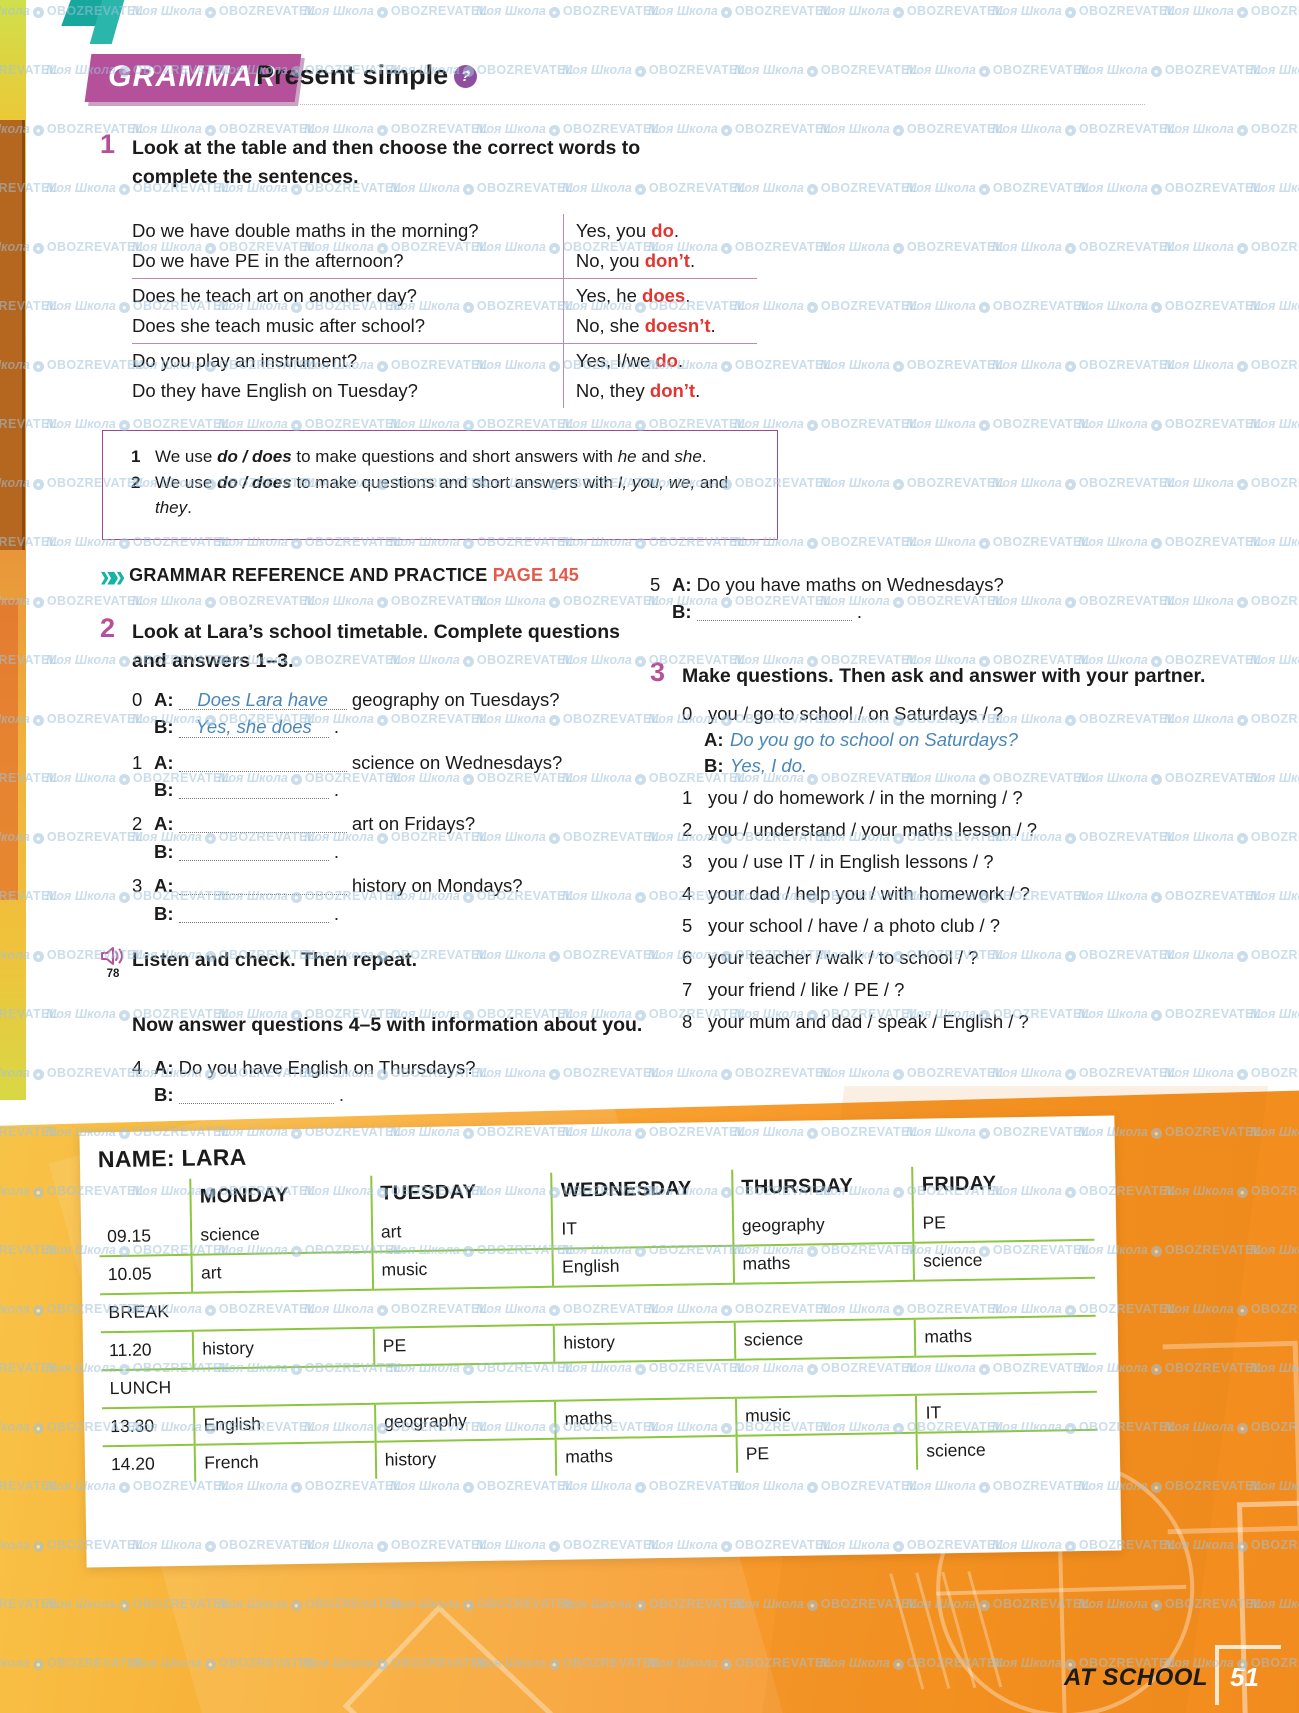  Describe the element at coordinates (806, 989) in the screenshot. I see `prompt-text: your friend / like / PE / ?` at that location.